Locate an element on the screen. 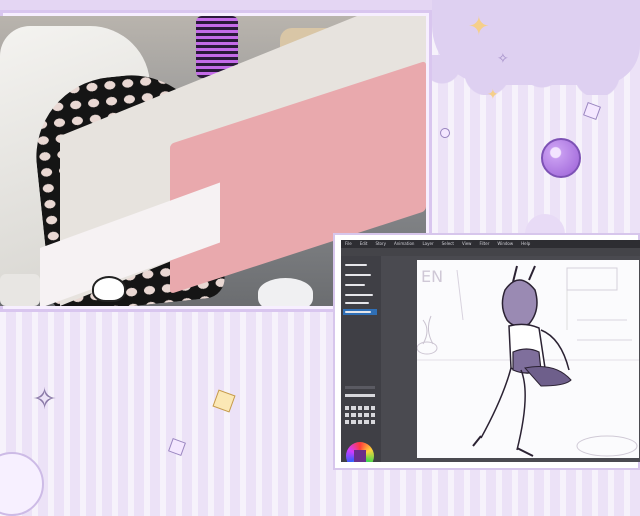  sketch-drawing: EN is located at coordinates (528, 361).